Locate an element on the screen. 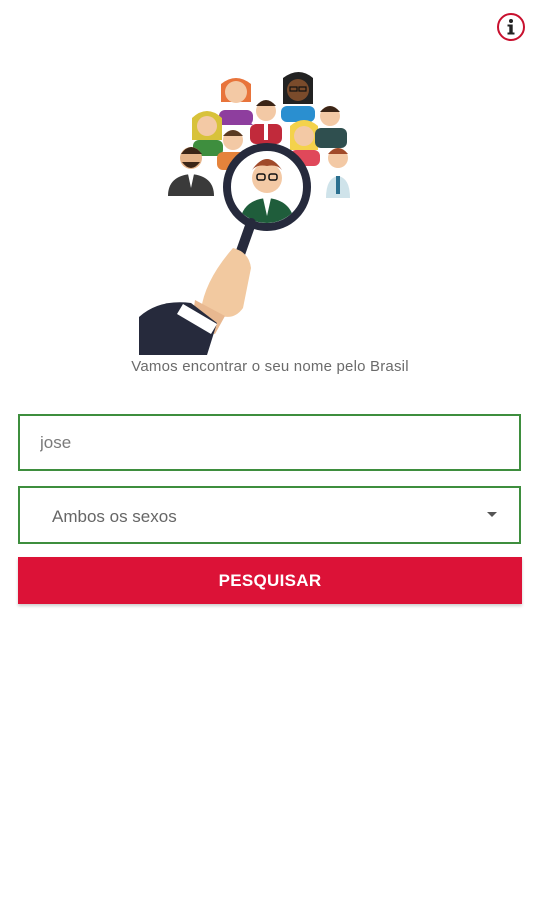 This screenshot has height=900, width=540. dropdown-arrow-icon is located at coordinates (492, 514).